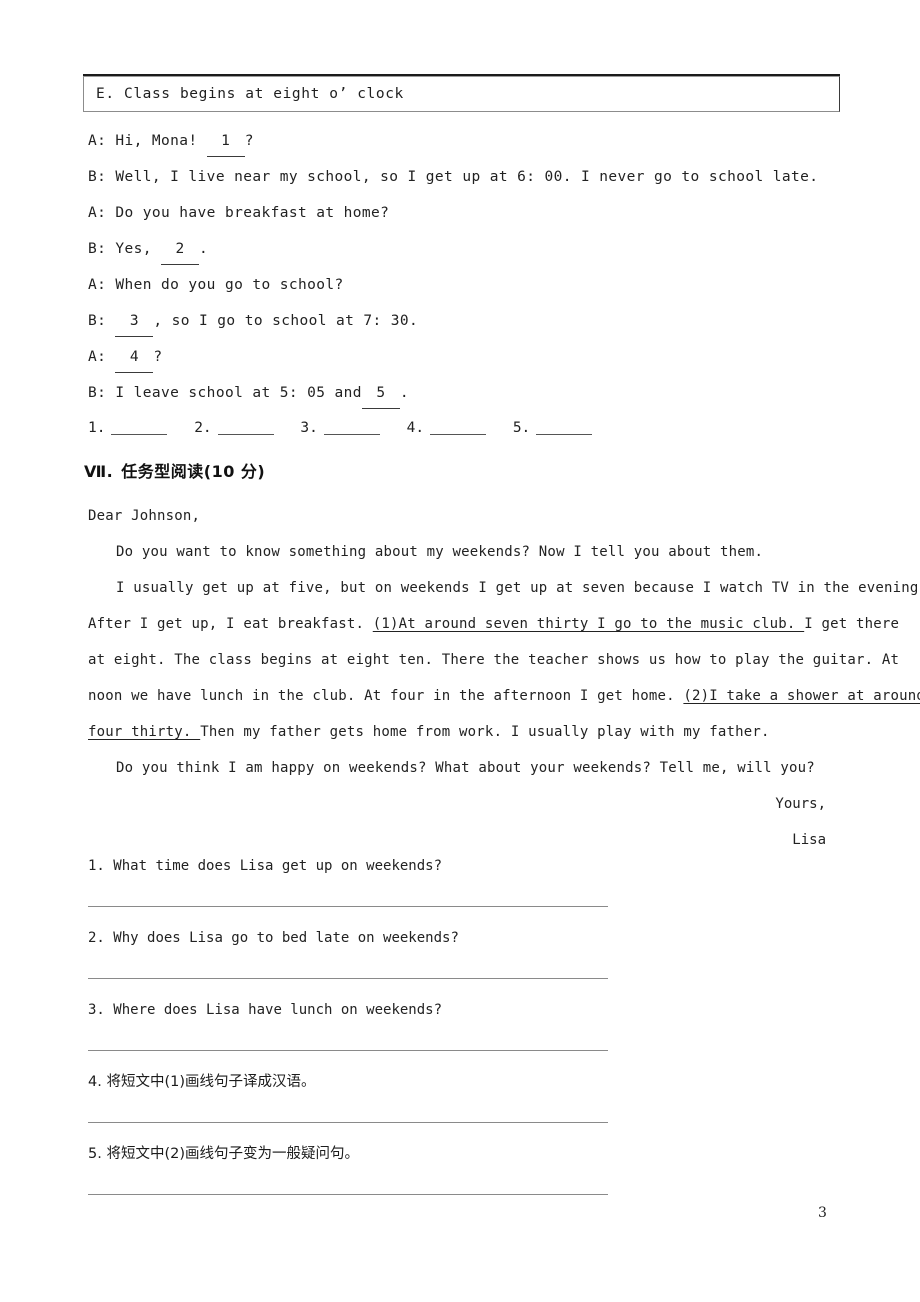 This screenshot has width=920, height=1302. Describe the element at coordinates (468, 360) in the screenshot. I see `dialogue-line: A: 4?` at that location.